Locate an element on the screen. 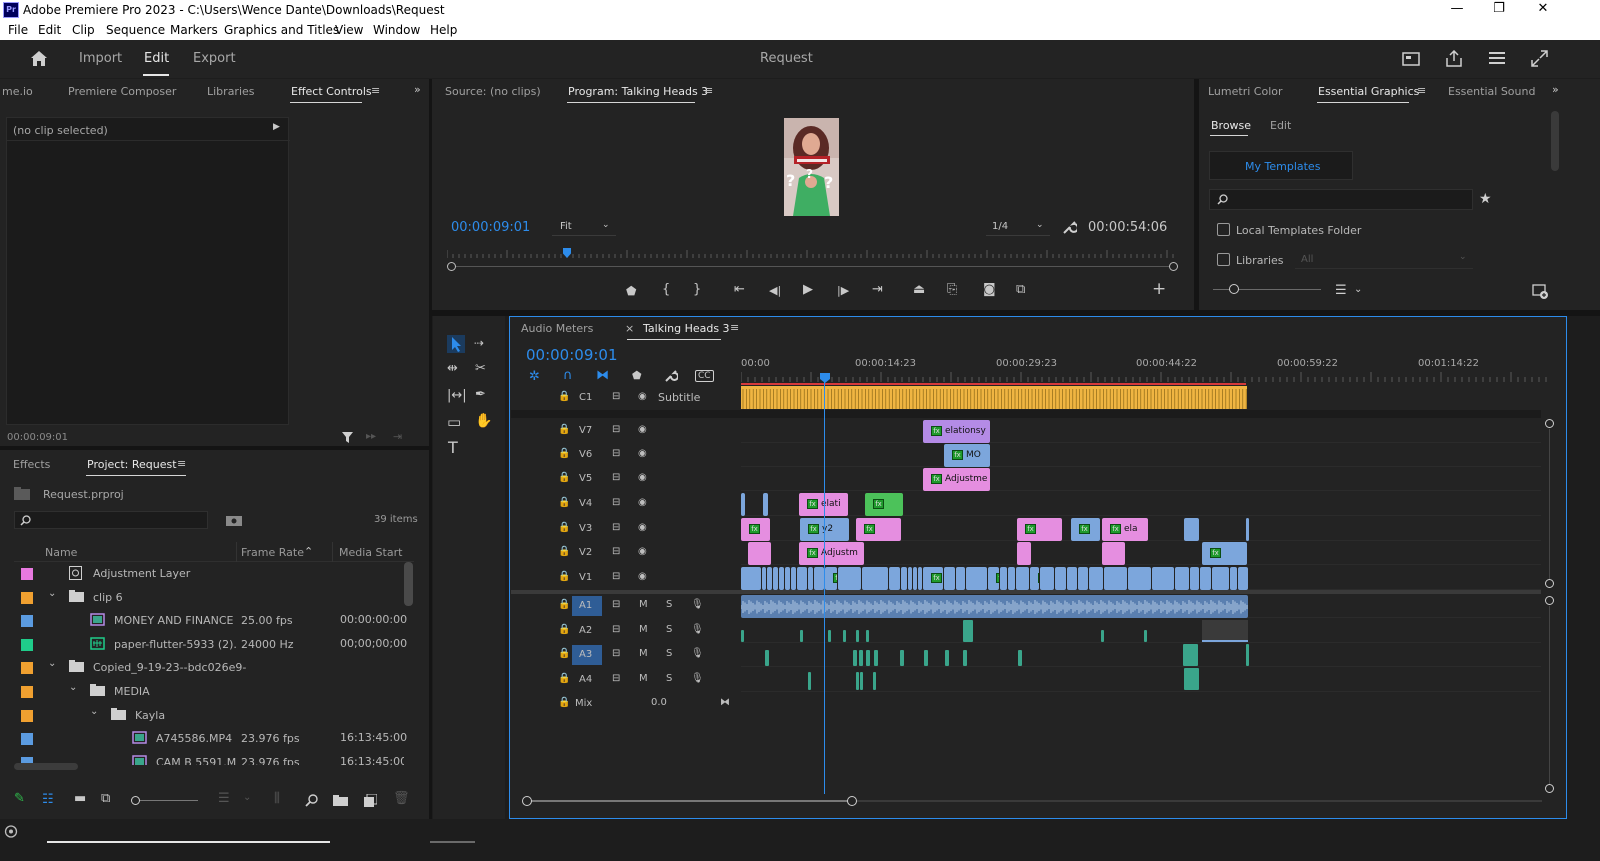 The image size is (1600, 861). solo-button: S is located at coordinates (669, 653).